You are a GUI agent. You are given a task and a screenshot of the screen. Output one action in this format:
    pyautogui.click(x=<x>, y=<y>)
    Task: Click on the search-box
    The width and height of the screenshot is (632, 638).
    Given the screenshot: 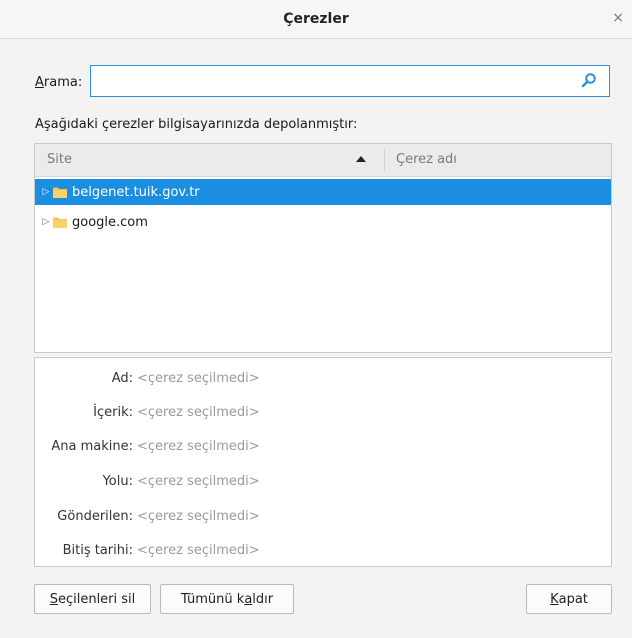 What is the action you would take?
    pyautogui.click(x=350, y=81)
    